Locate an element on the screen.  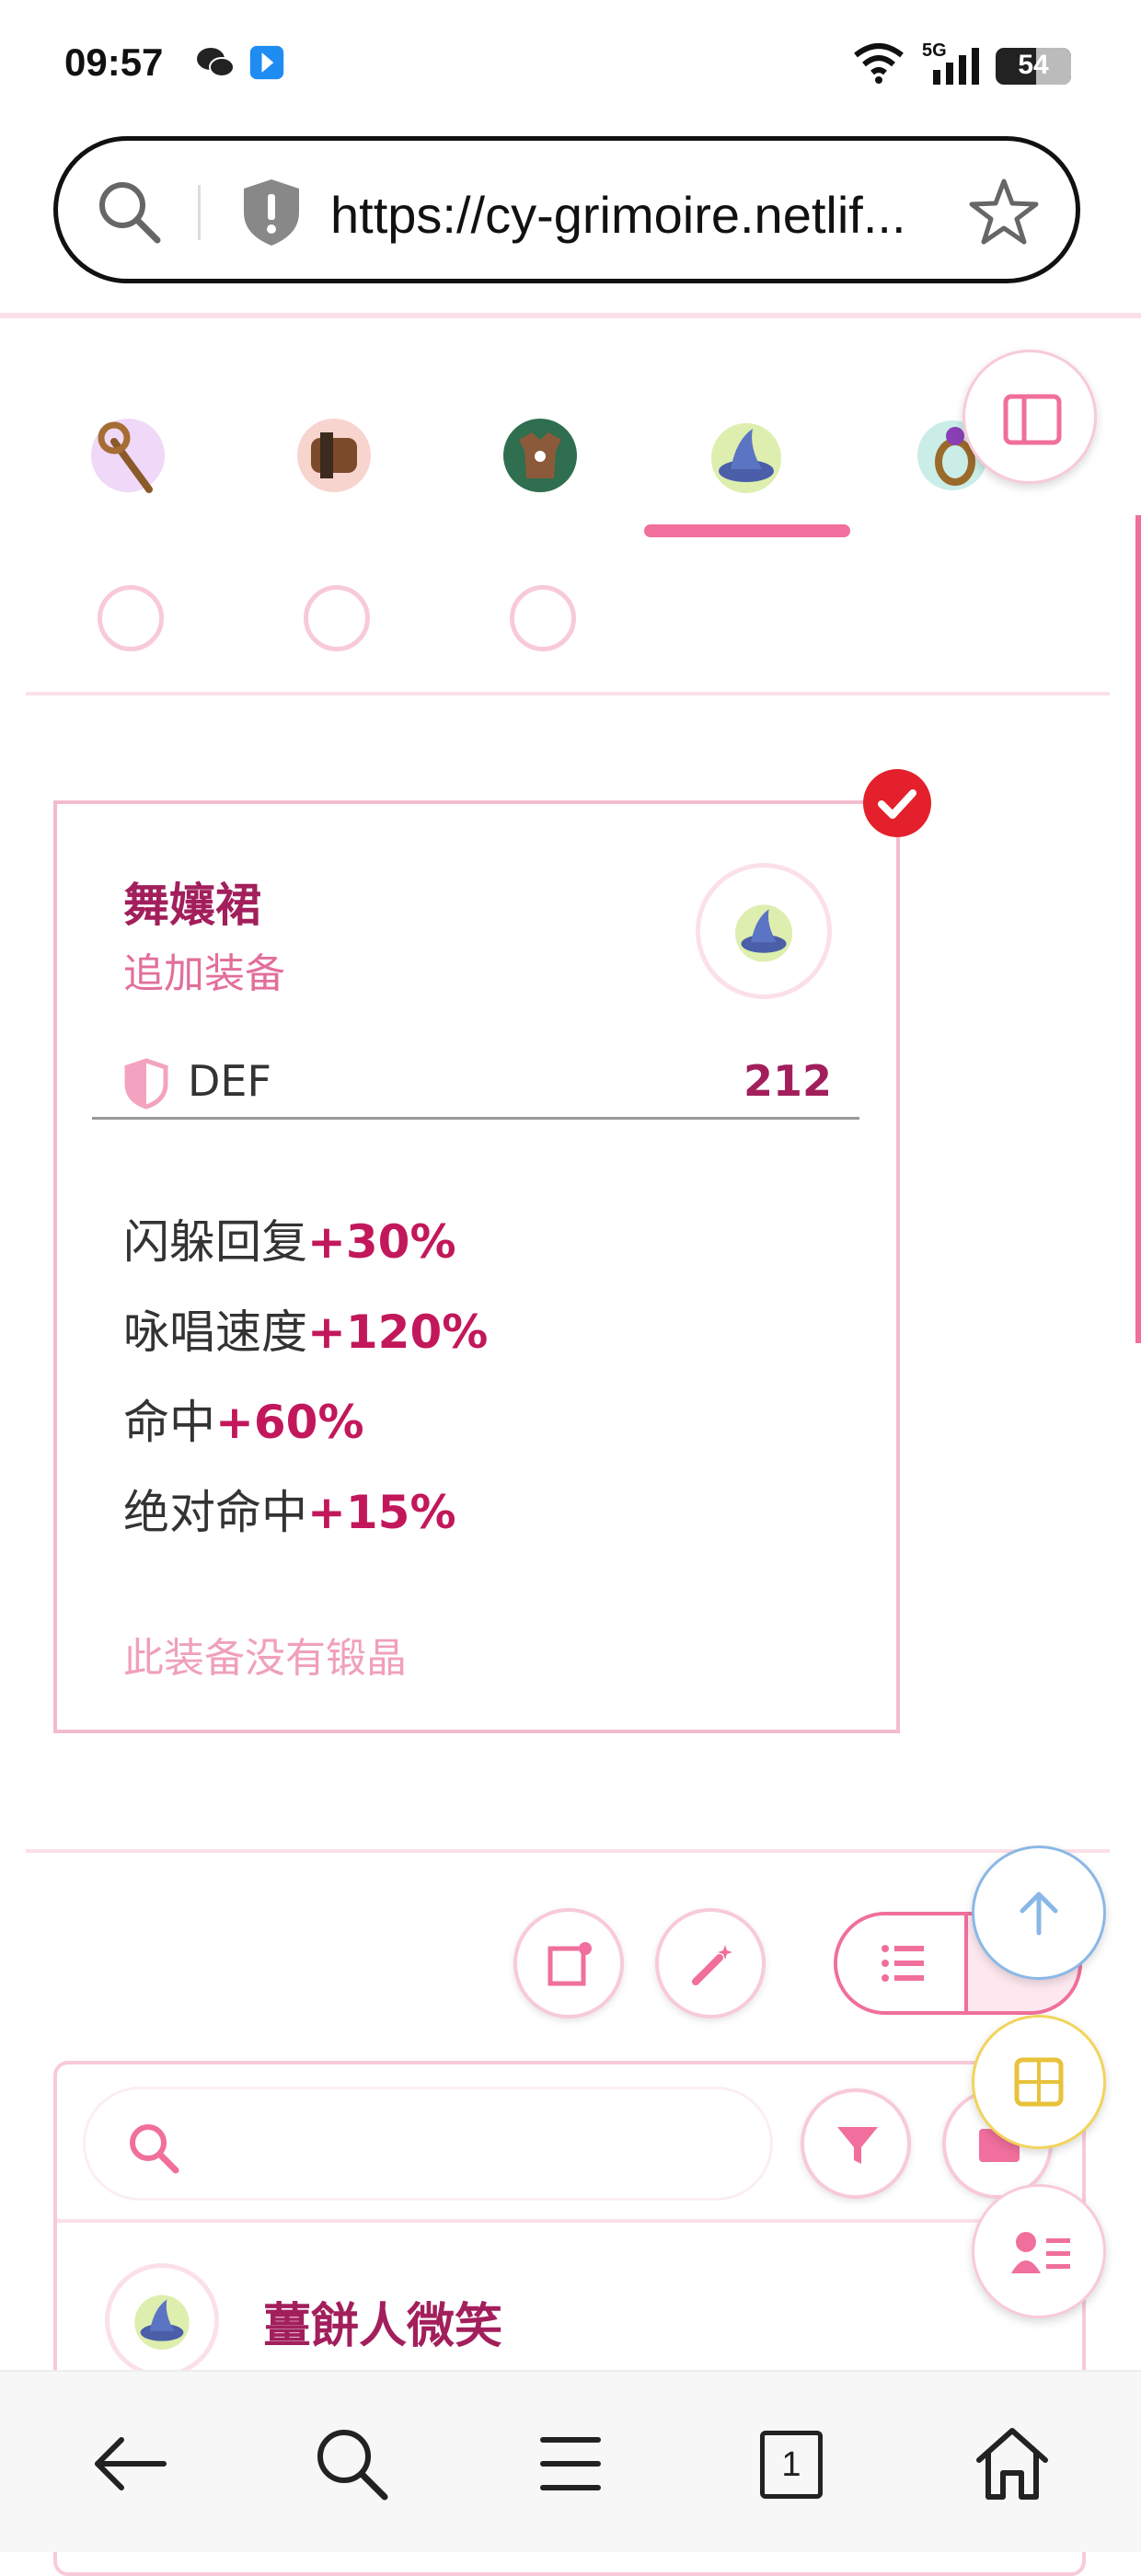
stat-value: +30% is located at coordinates (381, 1242).